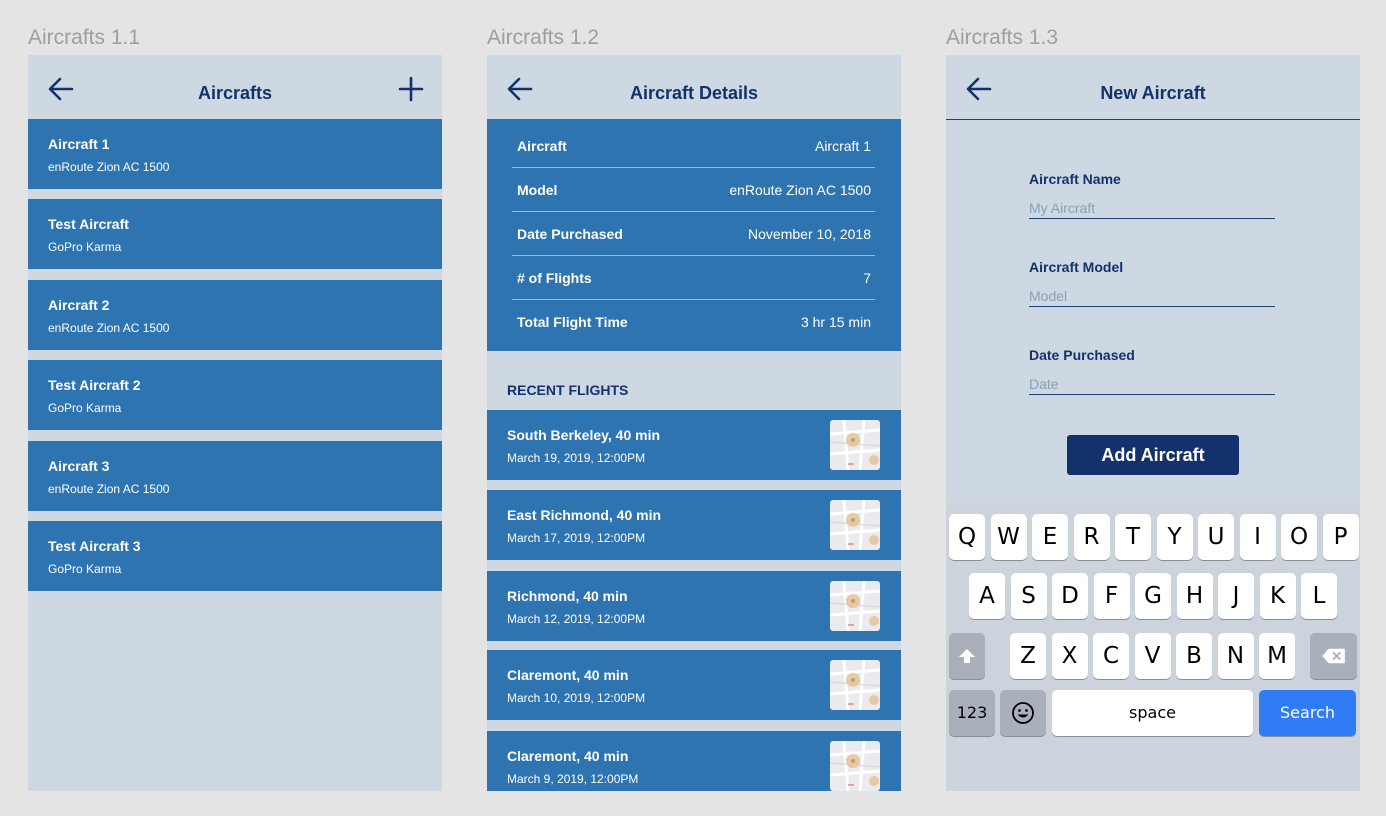 The height and width of the screenshot is (816, 1386). What do you see at coordinates (693, 233) in the screenshot?
I see `detail-row: Date Purchased November 10, 2018` at bounding box center [693, 233].